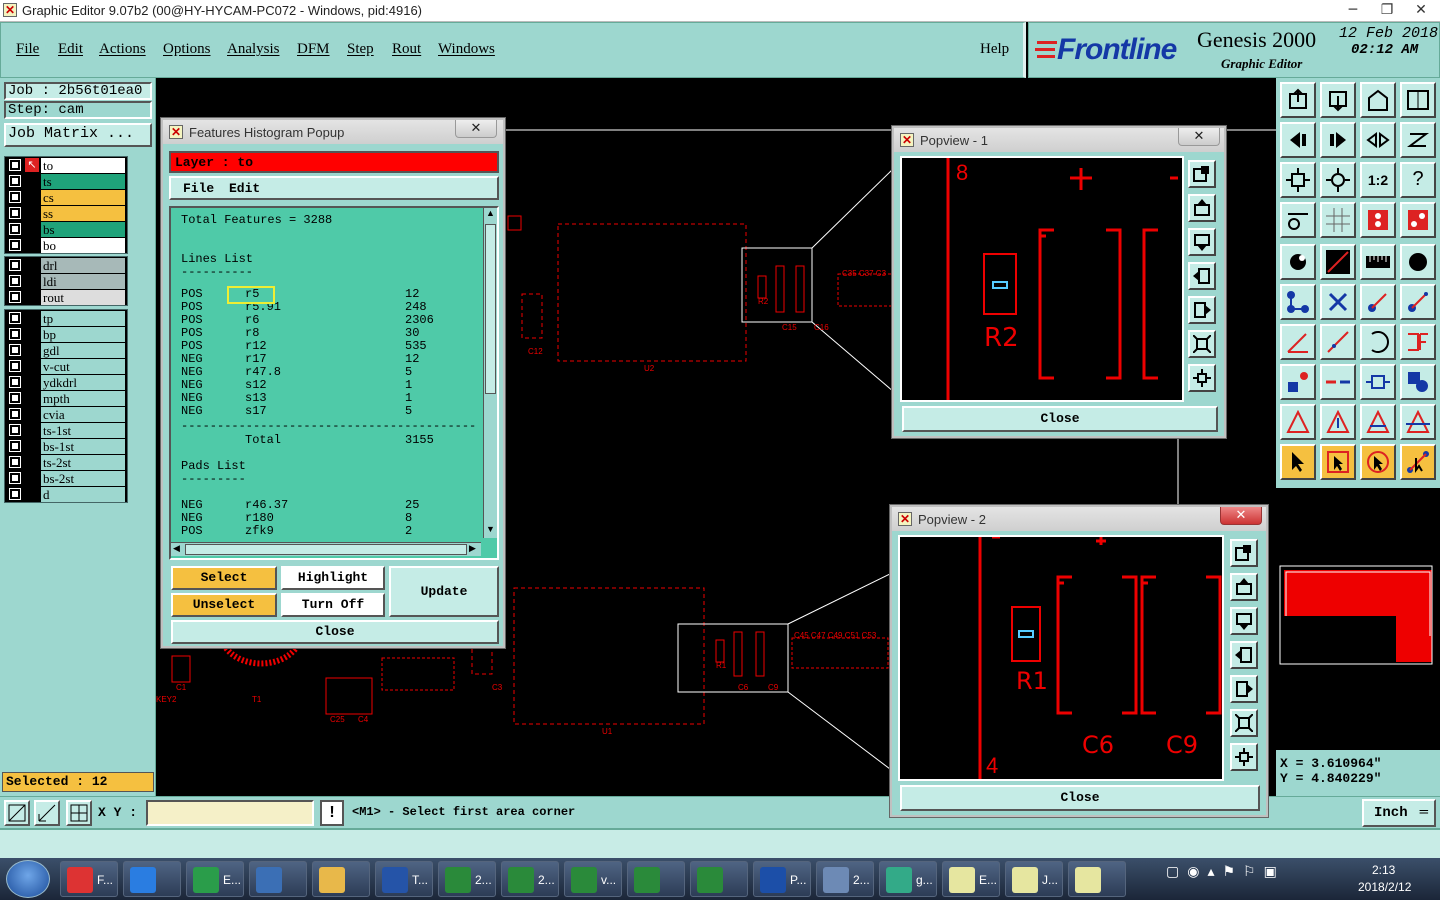 Image resolution: width=1440 pixels, height=900 pixels. Describe the element at coordinates (1378, 180) in the screenshot. I see `scale-1to2-icon: 1:2` at that location.